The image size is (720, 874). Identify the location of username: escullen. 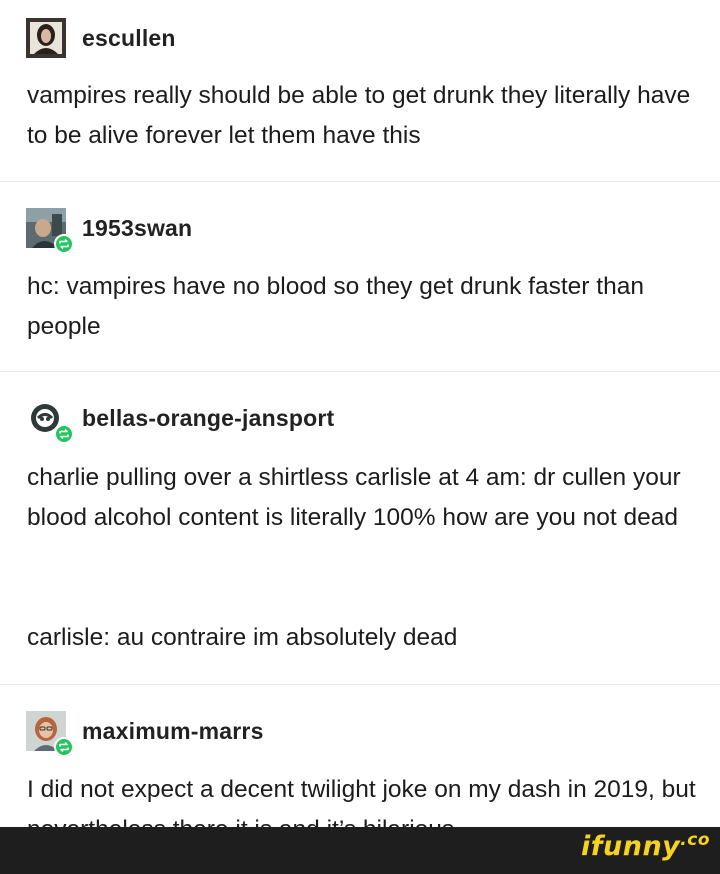
(129, 38).